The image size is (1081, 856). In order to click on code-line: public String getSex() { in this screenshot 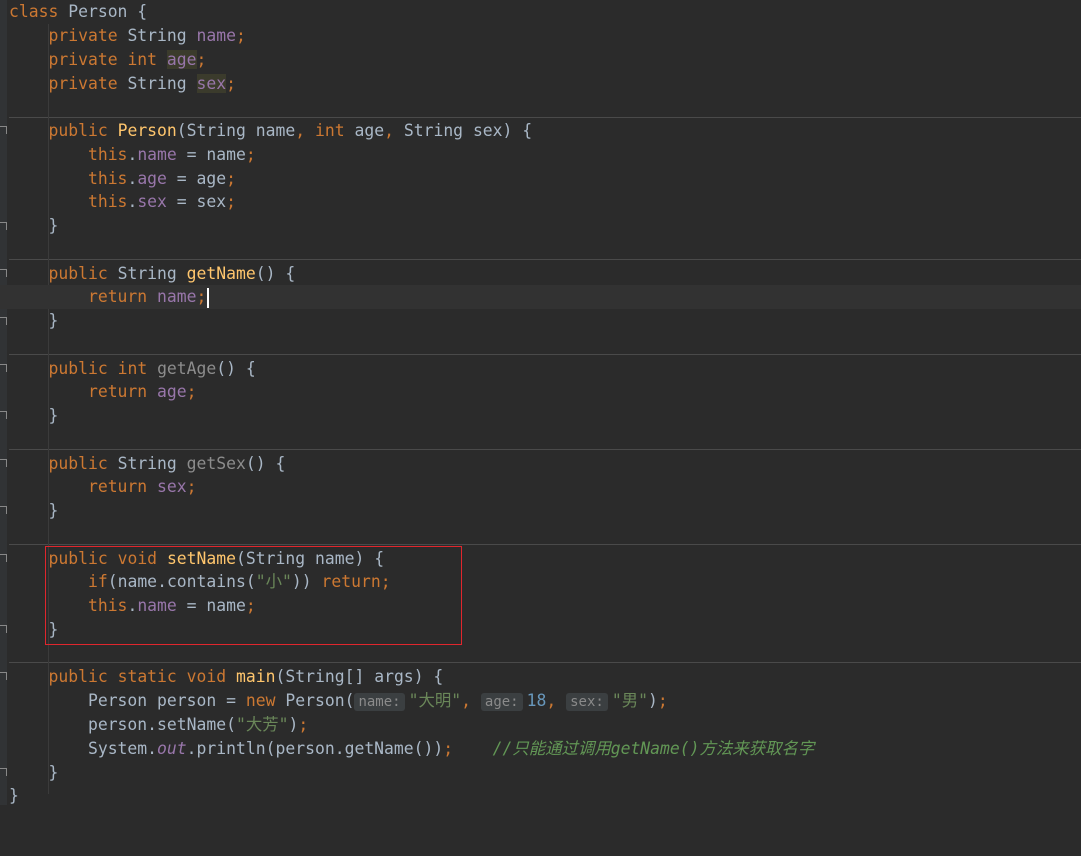, I will do `click(540, 464)`.